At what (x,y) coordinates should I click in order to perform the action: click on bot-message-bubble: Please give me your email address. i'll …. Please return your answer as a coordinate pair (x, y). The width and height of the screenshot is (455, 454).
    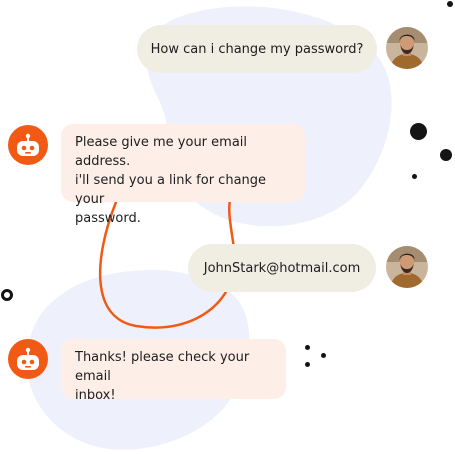
    Looking at the image, I should click on (183, 175).